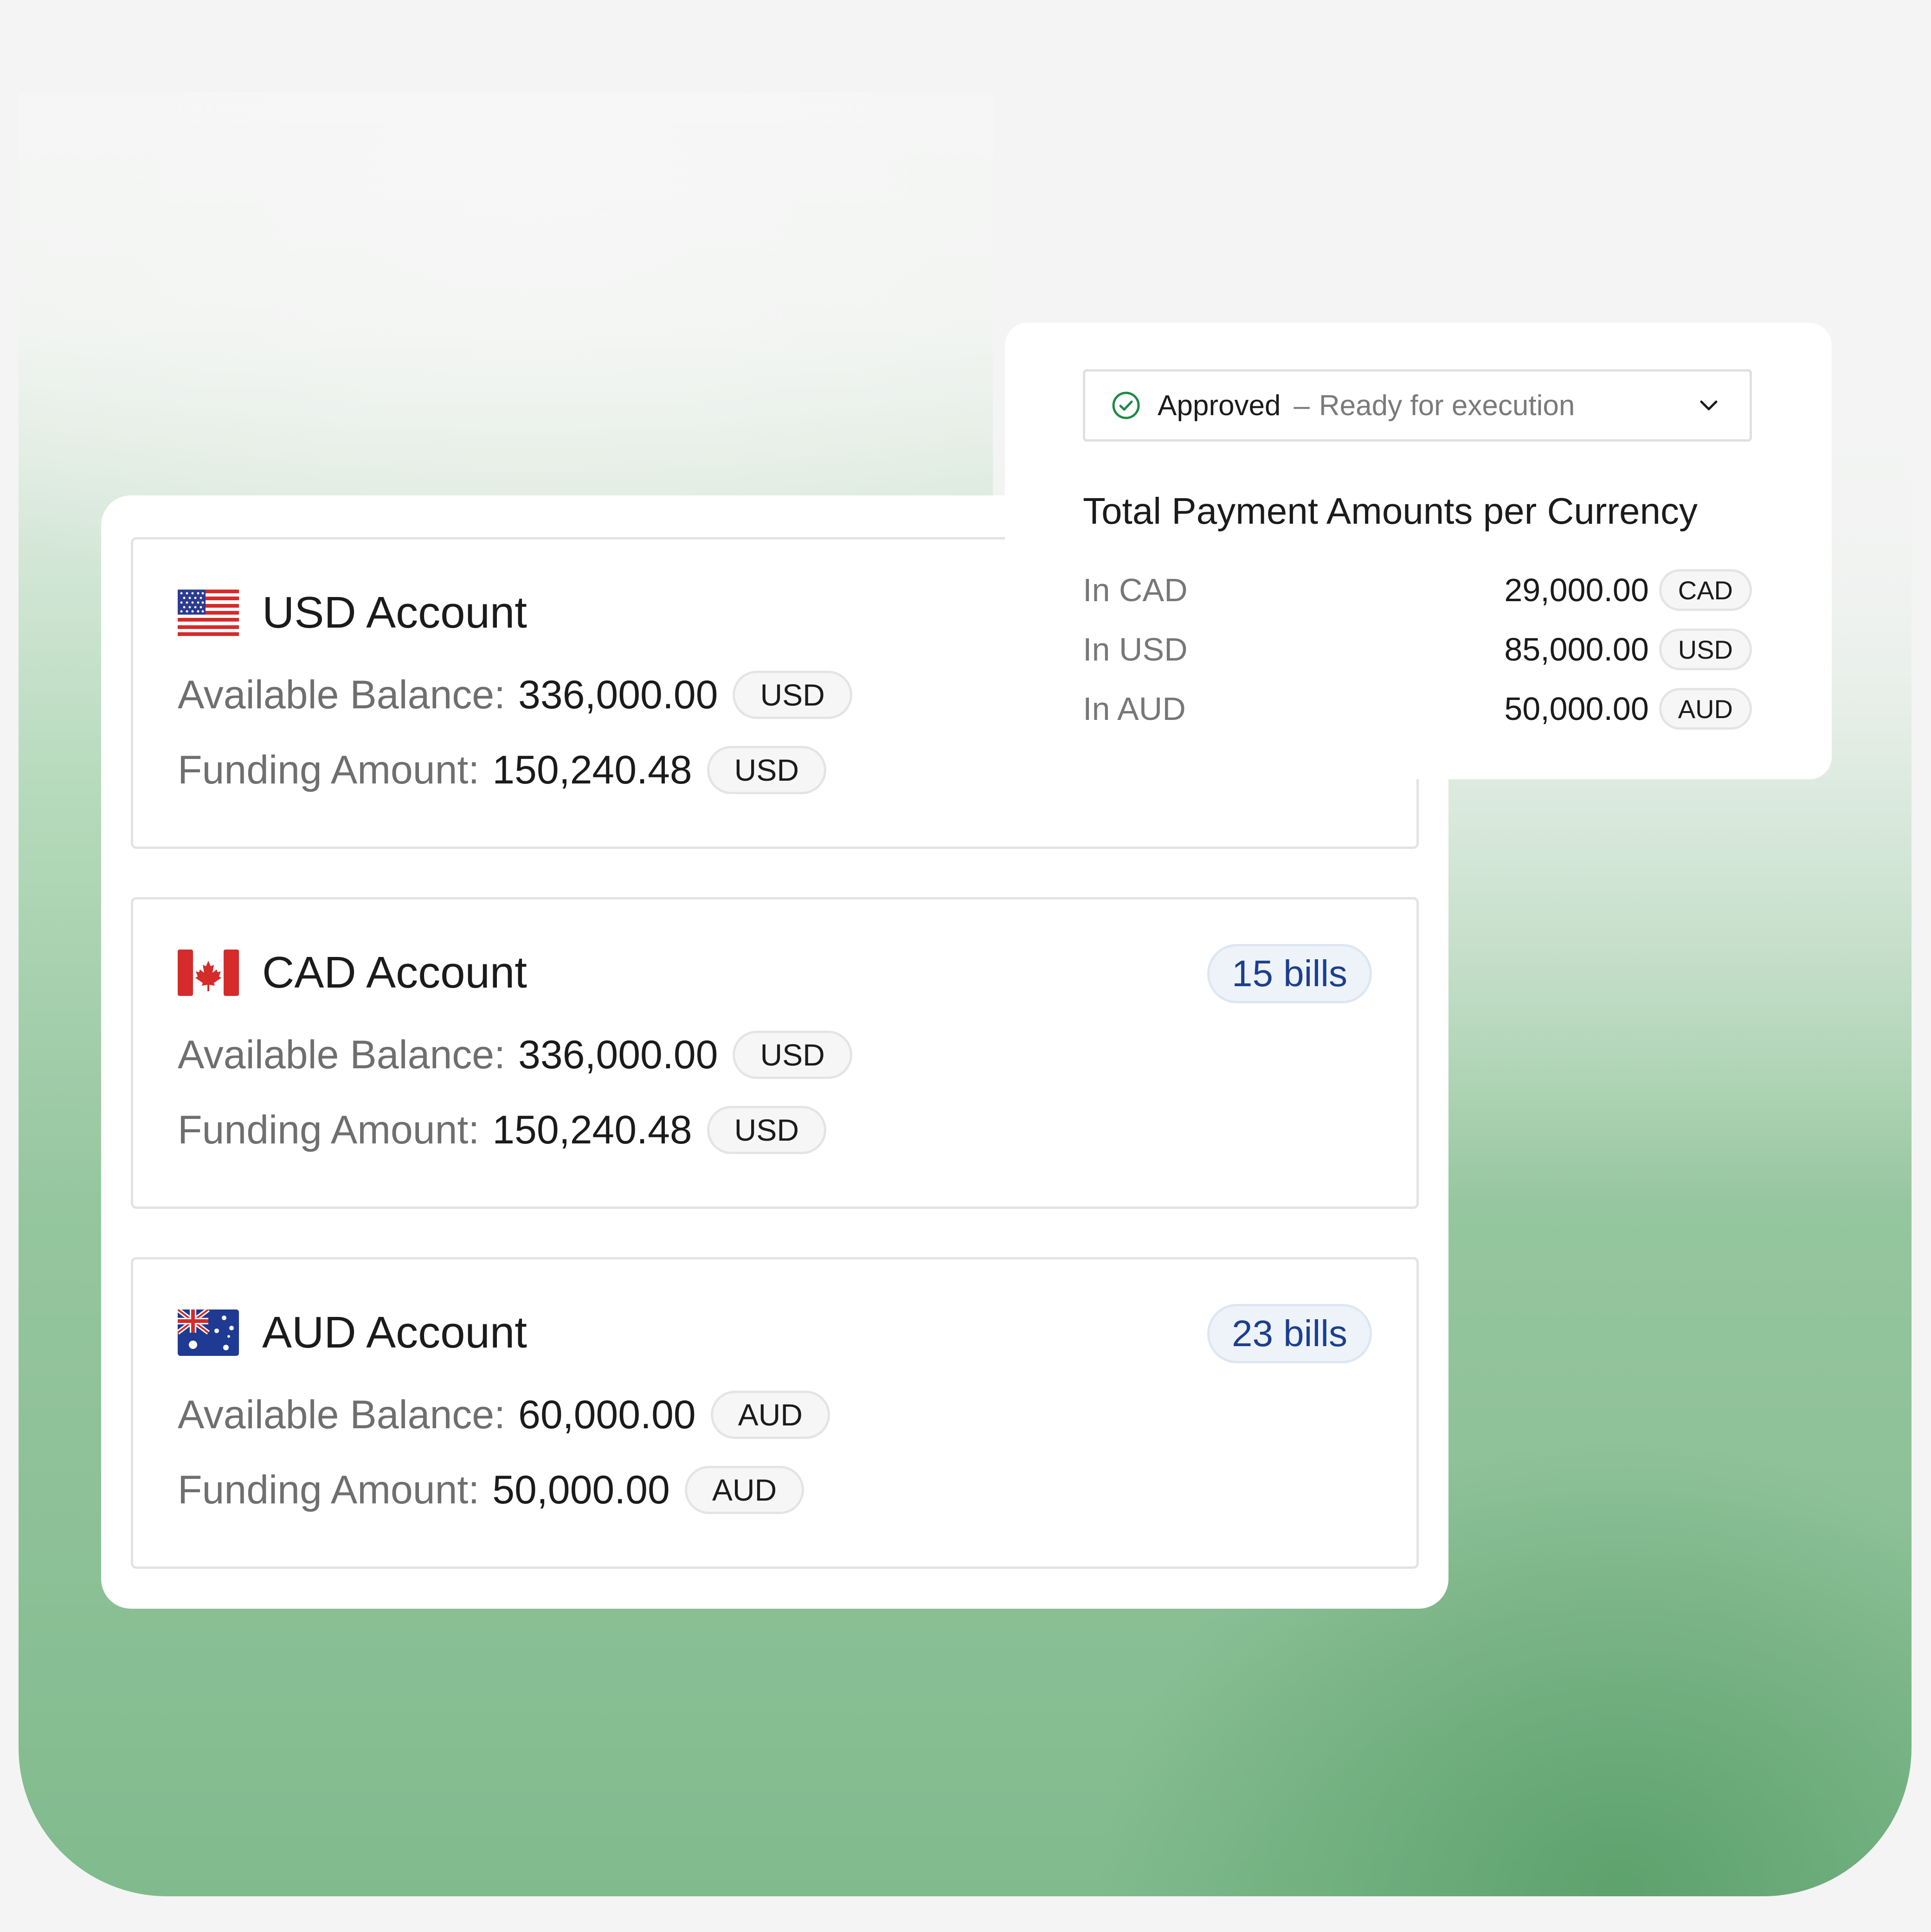 The image size is (1931, 1932). What do you see at coordinates (1219, 405) in the screenshot?
I see `status-label: Approved` at bounding box center [1219, 405].